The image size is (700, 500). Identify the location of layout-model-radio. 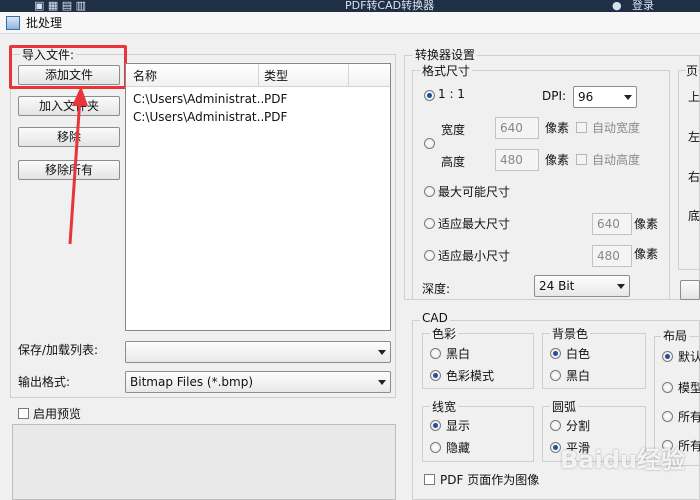
(667, 387).